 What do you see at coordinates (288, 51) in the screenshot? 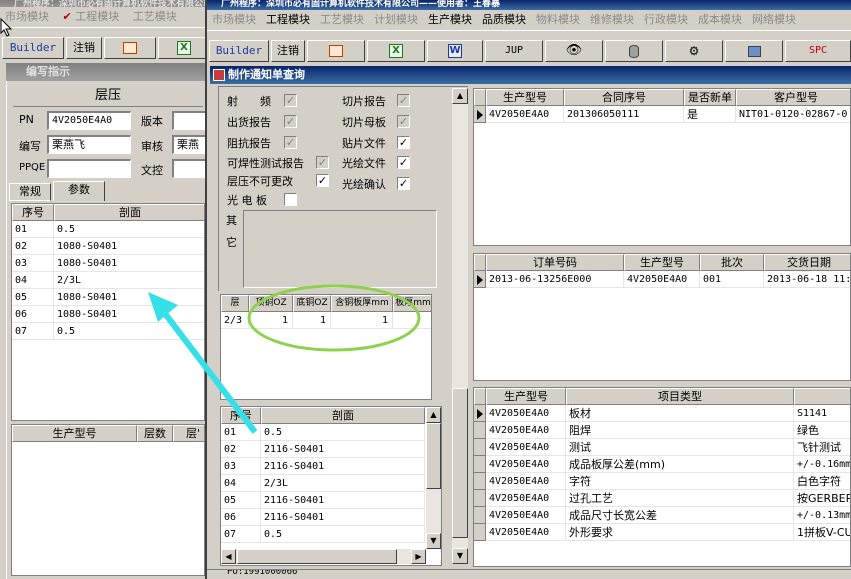
I see `logout-button: 注销` at bounding box center [288, 51].